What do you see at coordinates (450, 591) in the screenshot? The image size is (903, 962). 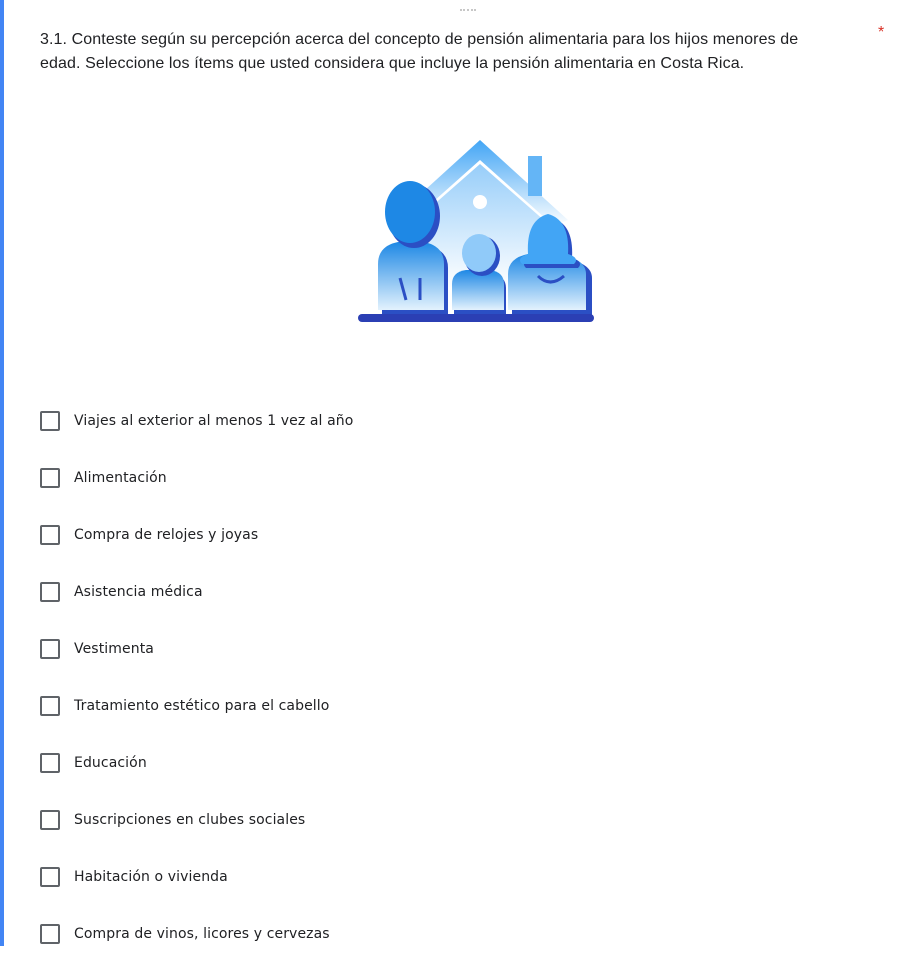 I see `option-item: Asistencia médica` at bounding box center [450, 591].